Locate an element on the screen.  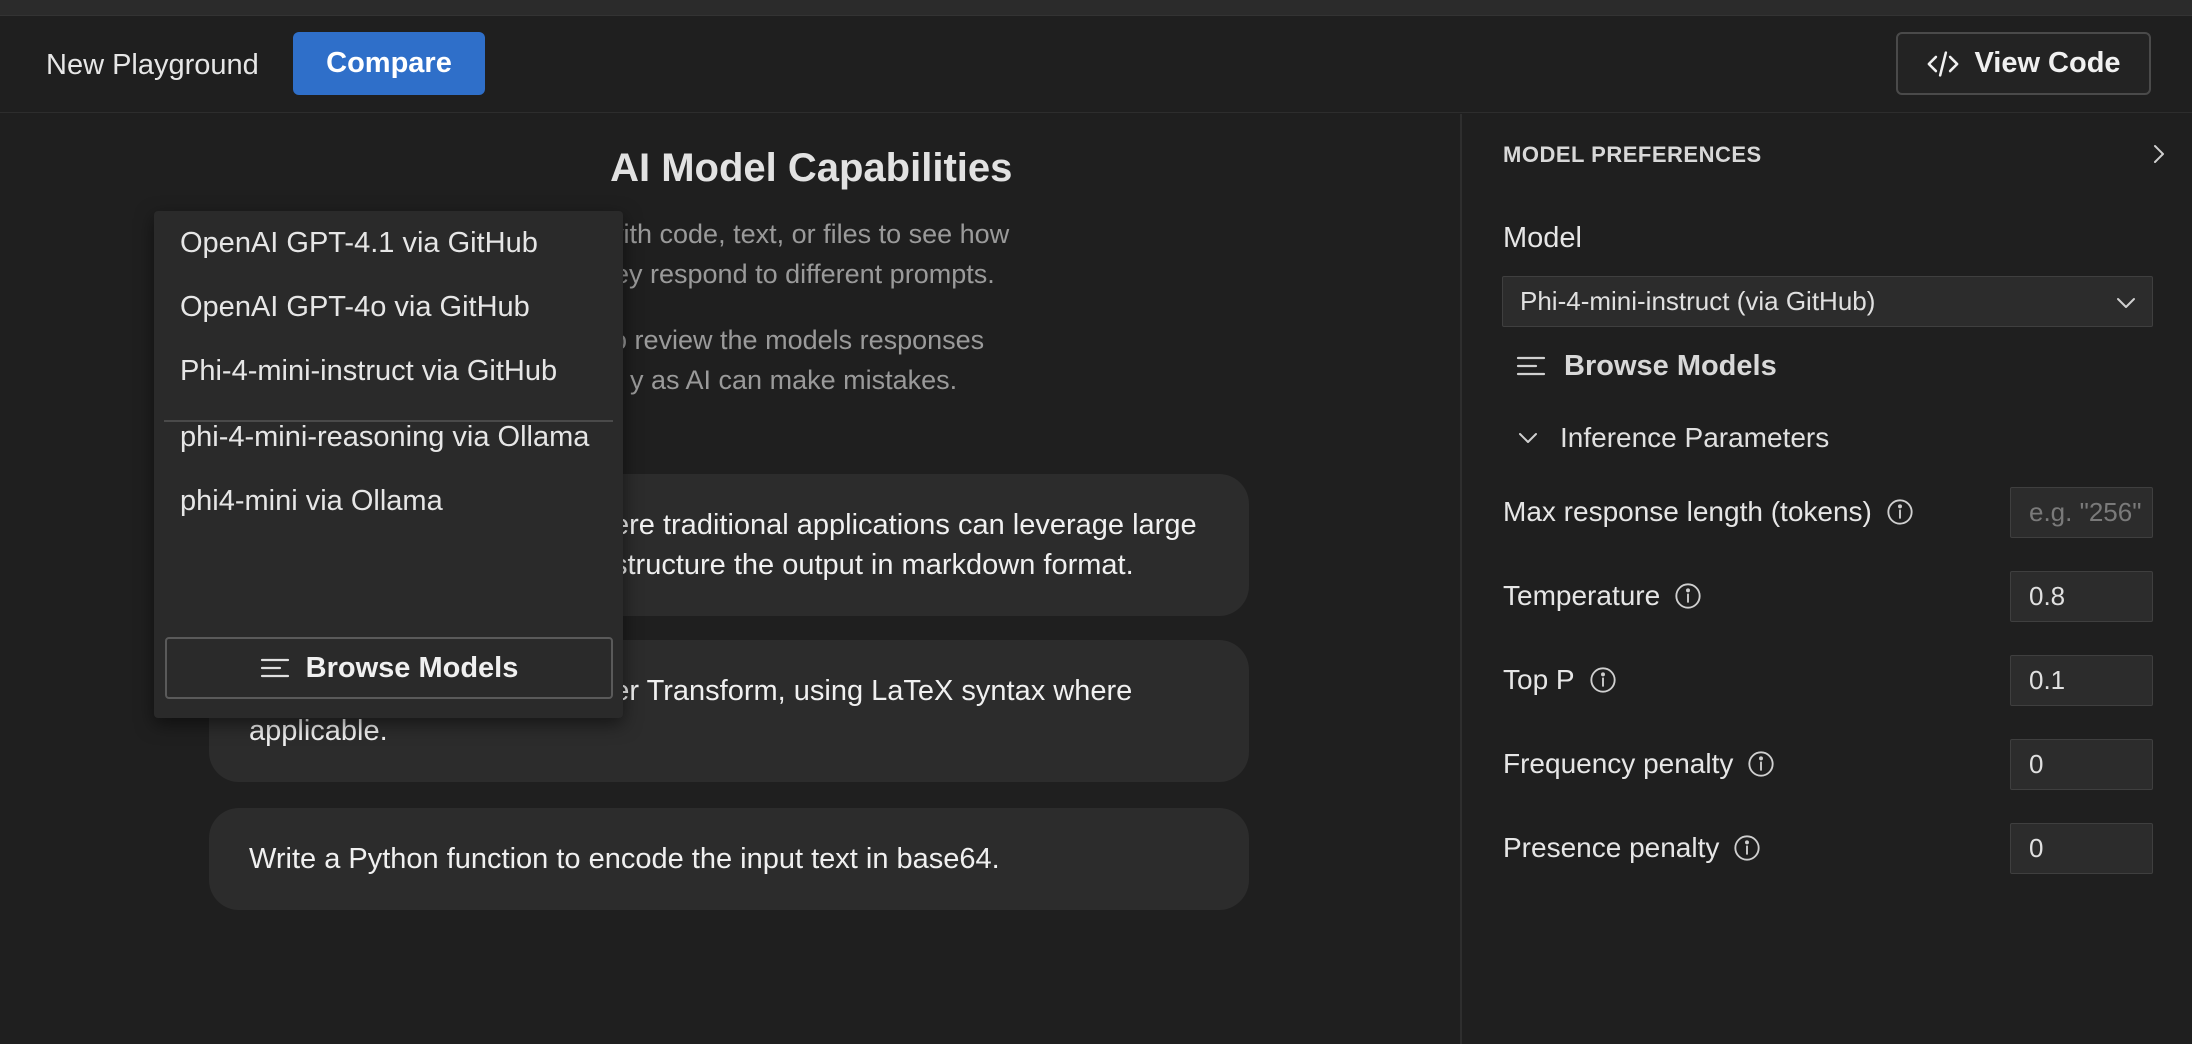
dropdown-item-phi-4-mini-reasoning: phi-4-mini-reasoning via Ollama is located at coordinates (384, 437).